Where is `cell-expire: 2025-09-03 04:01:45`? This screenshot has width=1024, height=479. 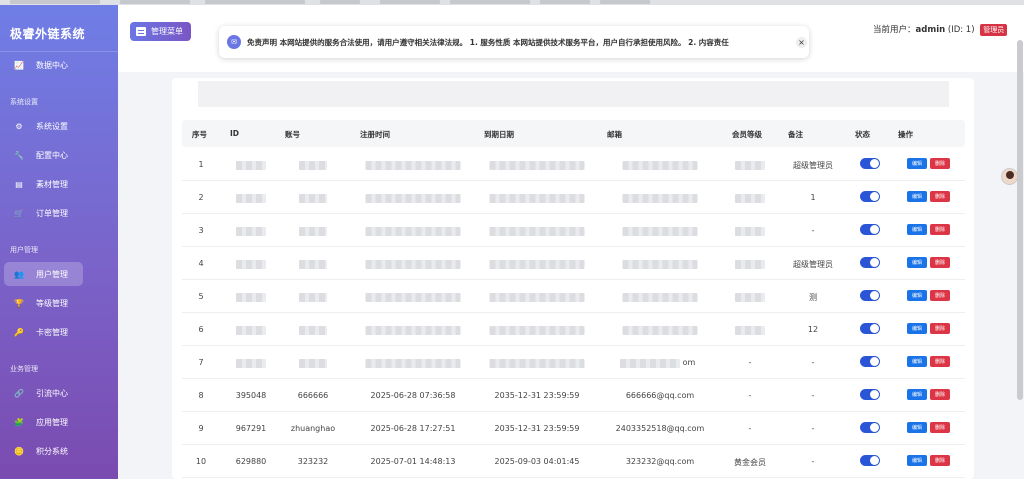 cell-expire: 2025-09-03 04:01:45 is located at coordinates (537, 461).